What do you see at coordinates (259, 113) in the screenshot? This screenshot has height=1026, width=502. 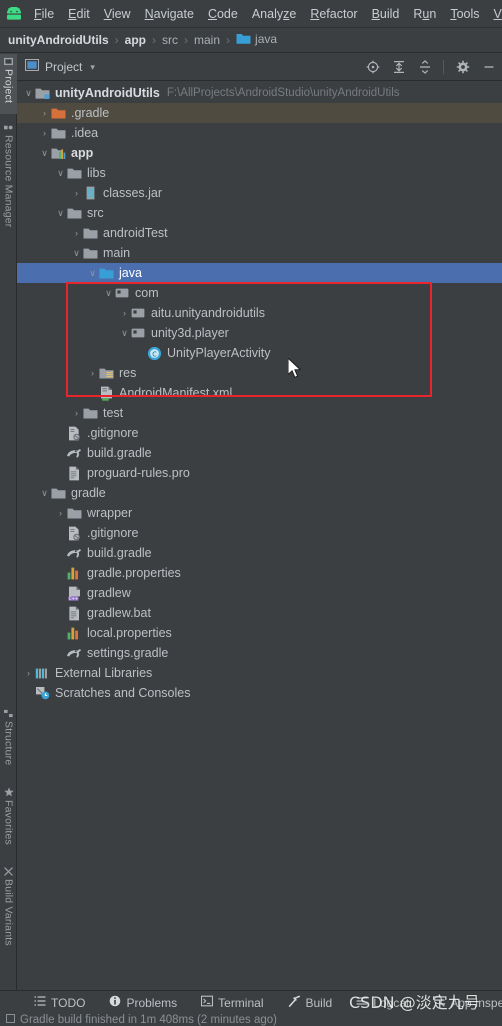 I see `tree-row: › .gradle` at bounding box center [259, 113].